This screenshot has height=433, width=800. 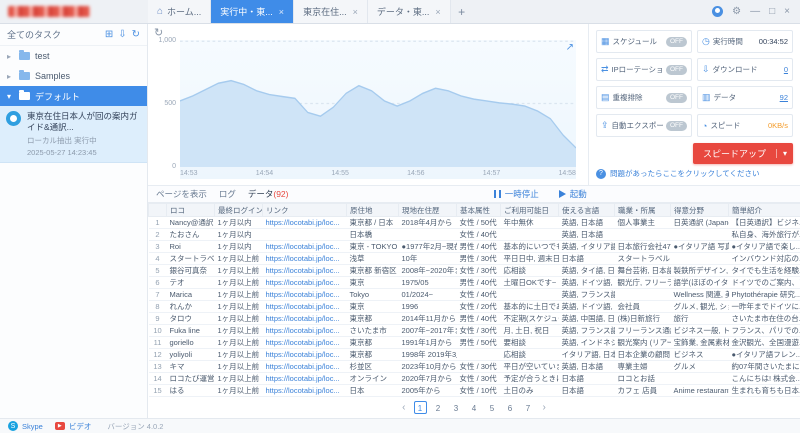 I want to click on table-cell: 1ヶ月以上前, so click(x=238, y=378).